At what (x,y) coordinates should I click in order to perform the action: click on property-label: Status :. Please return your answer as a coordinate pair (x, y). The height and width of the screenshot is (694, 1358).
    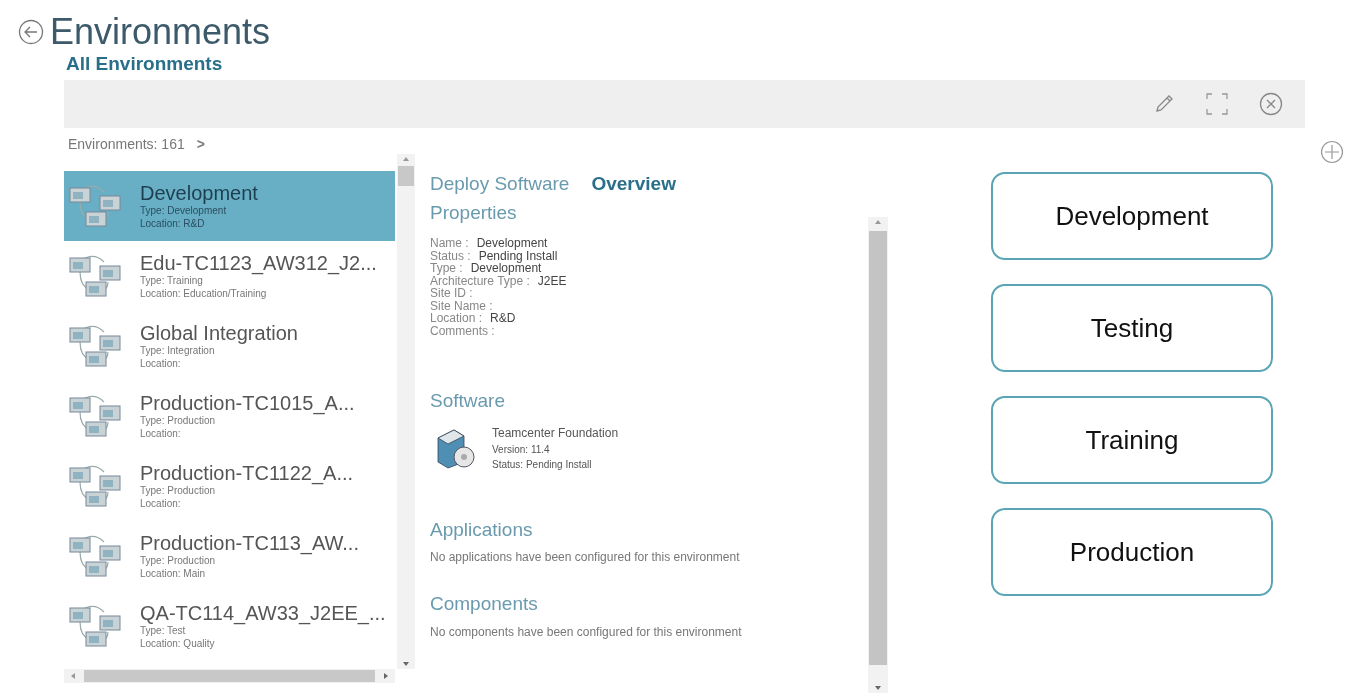
    Looking at the image, I should click on (450, 255).